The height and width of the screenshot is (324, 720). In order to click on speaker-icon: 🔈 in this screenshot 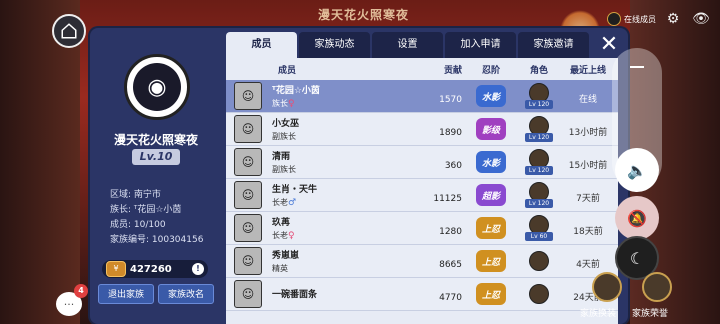, I will do `click(637, 170)`.